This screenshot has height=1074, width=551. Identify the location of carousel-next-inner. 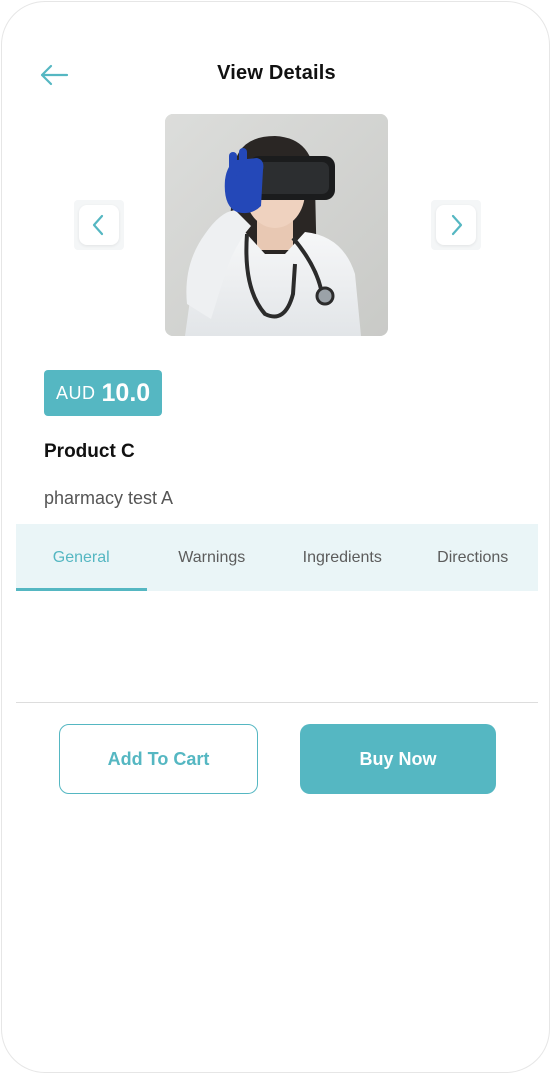
(456, 225).